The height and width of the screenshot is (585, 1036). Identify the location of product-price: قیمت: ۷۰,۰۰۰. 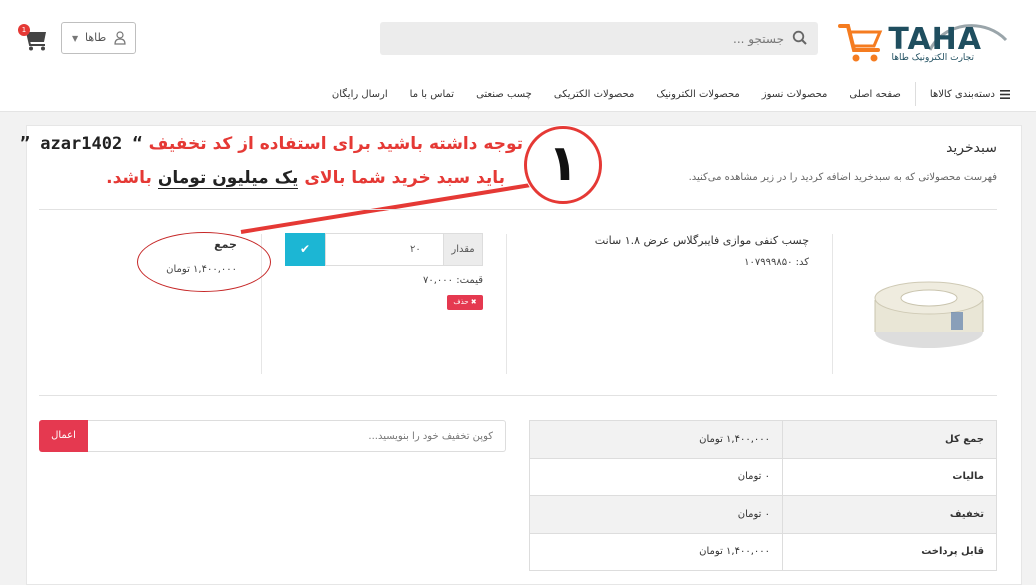
(453, 280).